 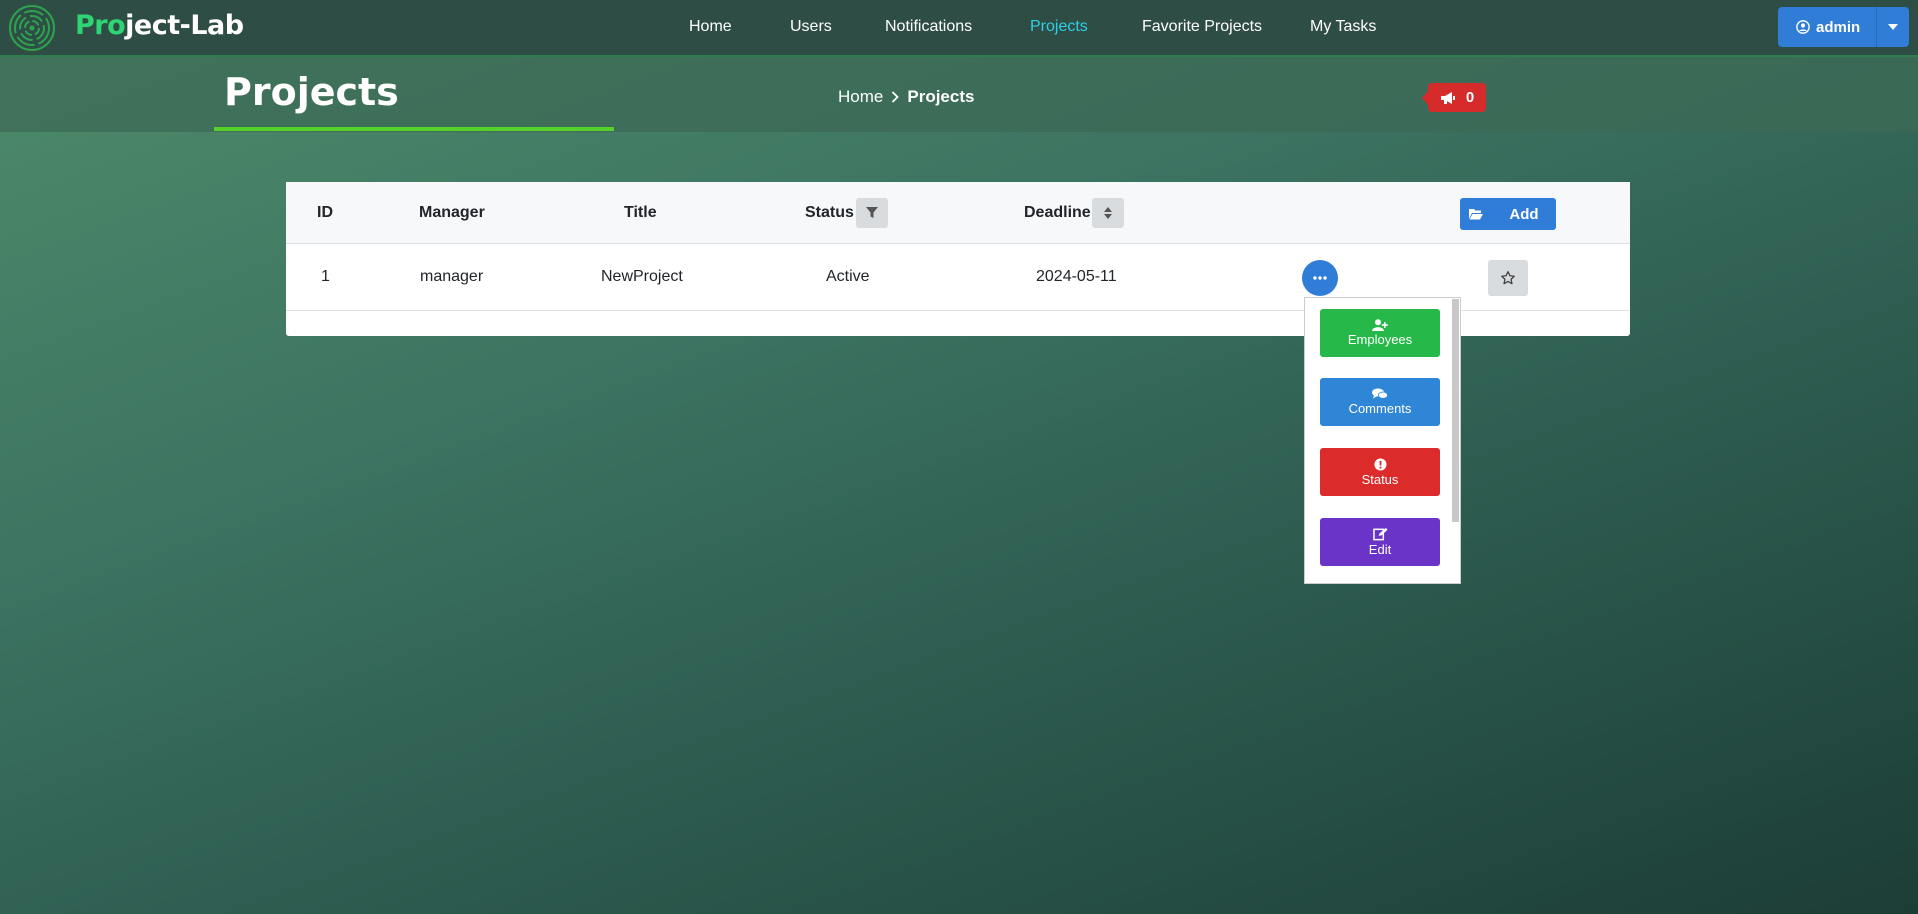 I want to click on comments-button: Comments, so click(x=1380, y=402).